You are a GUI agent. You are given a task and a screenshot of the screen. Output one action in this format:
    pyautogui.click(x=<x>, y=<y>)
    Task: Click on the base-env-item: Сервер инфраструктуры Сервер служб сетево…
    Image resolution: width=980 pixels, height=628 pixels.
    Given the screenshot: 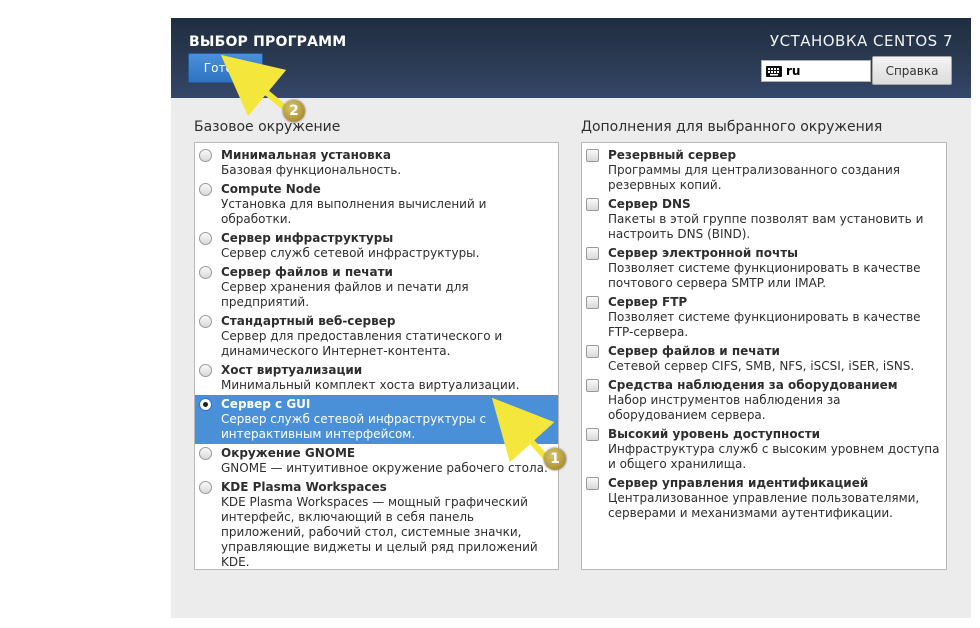 What is the action you would take?
    pyautogui.click(x=376, y=246)
    